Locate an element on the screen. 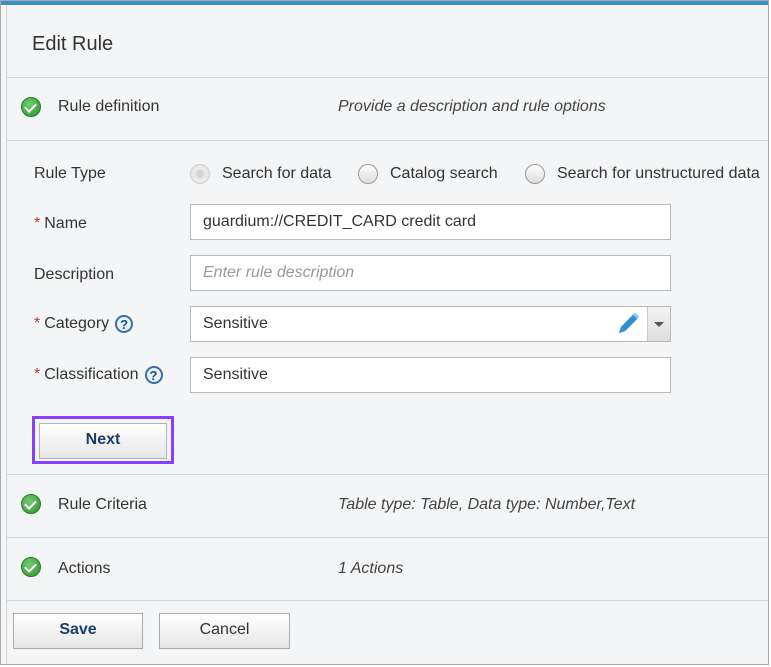  section-label: Rule definition is located at coordinates (109, 106).